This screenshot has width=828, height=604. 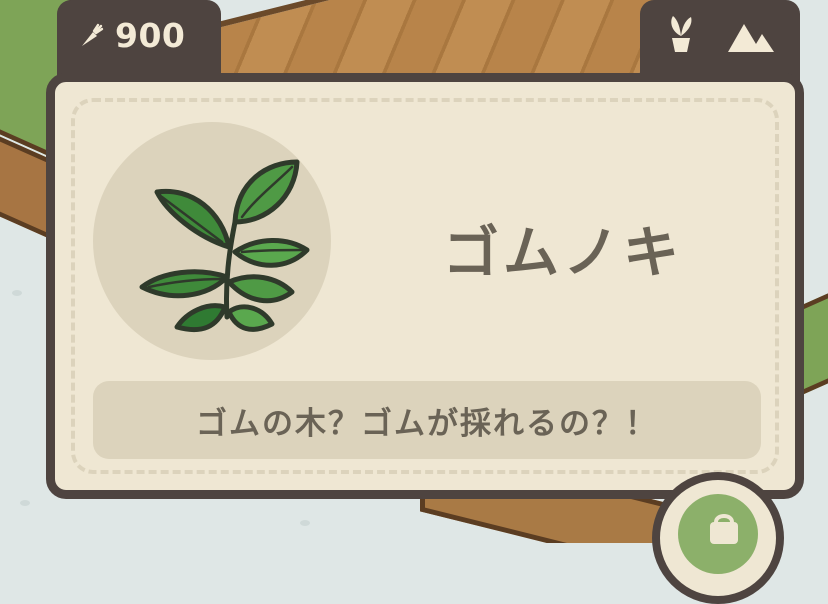 I want to click on potted-plant-icon, so click(x=681, y=34).